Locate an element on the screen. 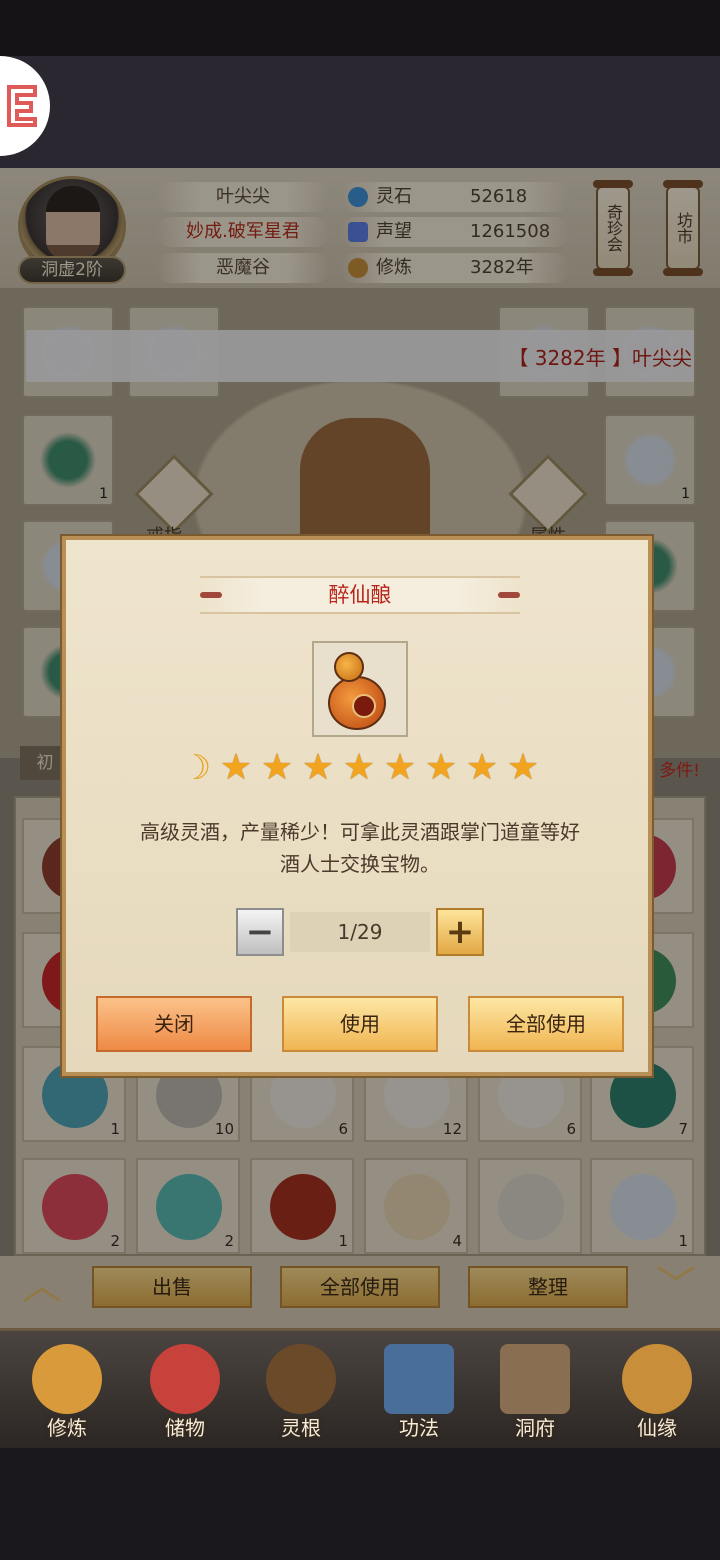 The width and height of the screenshot is (720, 1560). moon-icon: ☽ is located at coordinates (196, 768).